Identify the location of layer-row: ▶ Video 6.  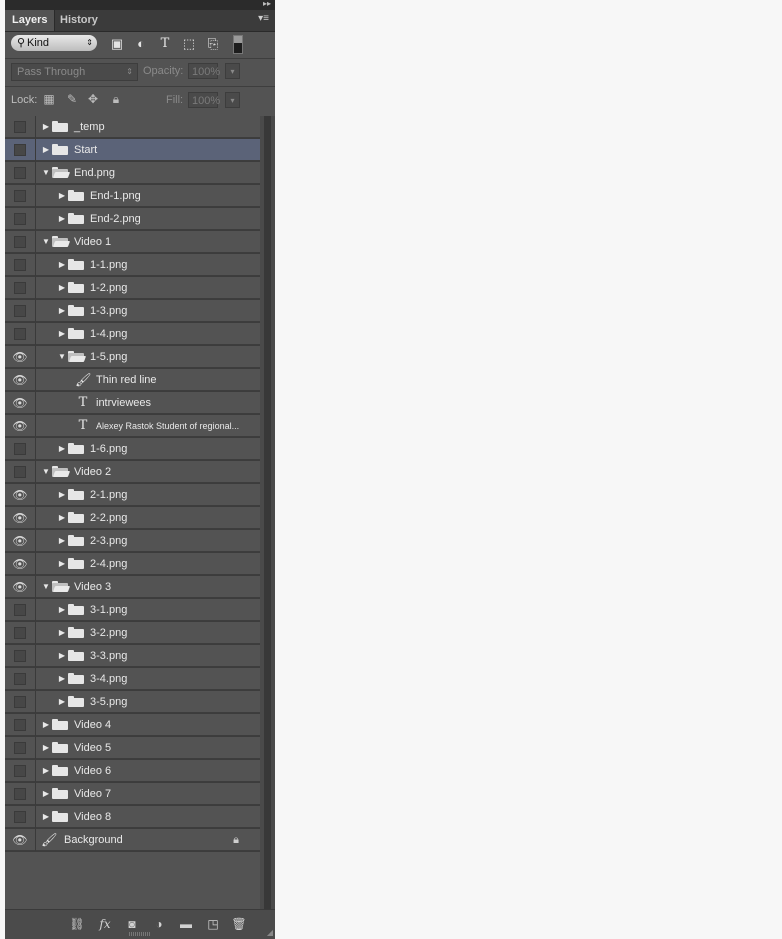
(132, 771).